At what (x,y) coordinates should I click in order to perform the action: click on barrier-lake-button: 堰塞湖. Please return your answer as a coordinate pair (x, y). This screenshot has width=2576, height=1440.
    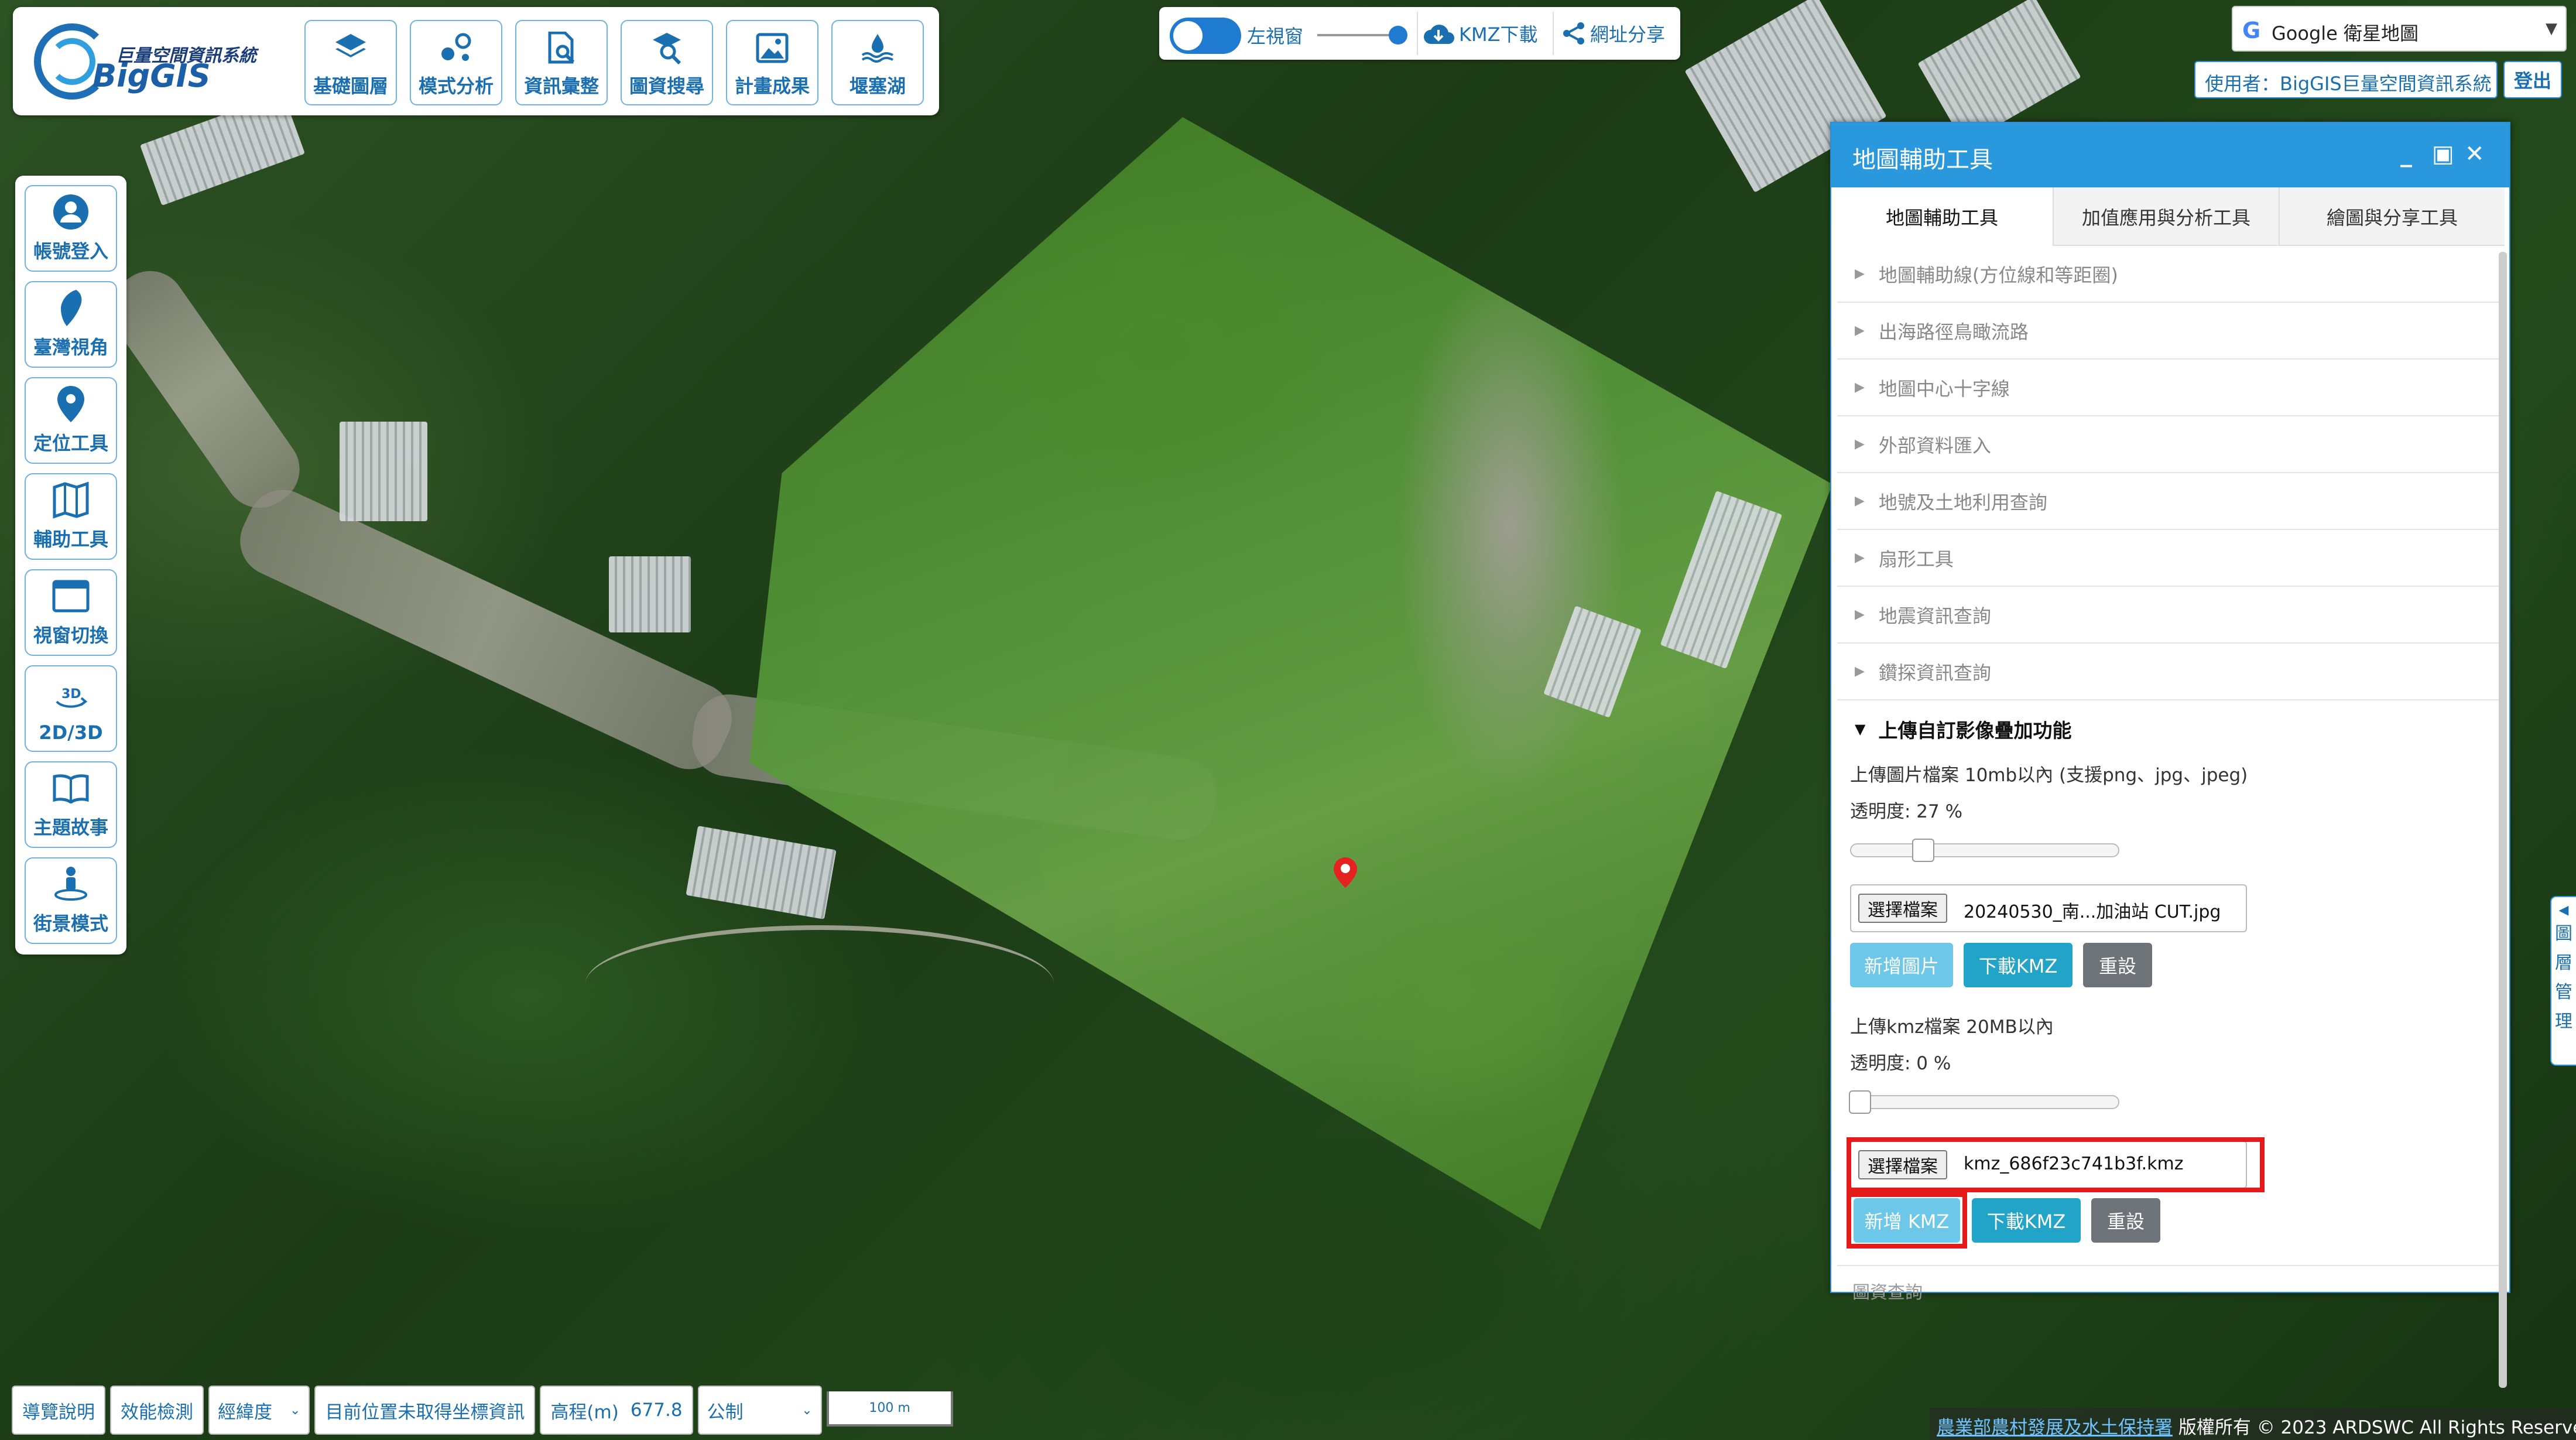
    Looking at the image, I should click on (877, 62).